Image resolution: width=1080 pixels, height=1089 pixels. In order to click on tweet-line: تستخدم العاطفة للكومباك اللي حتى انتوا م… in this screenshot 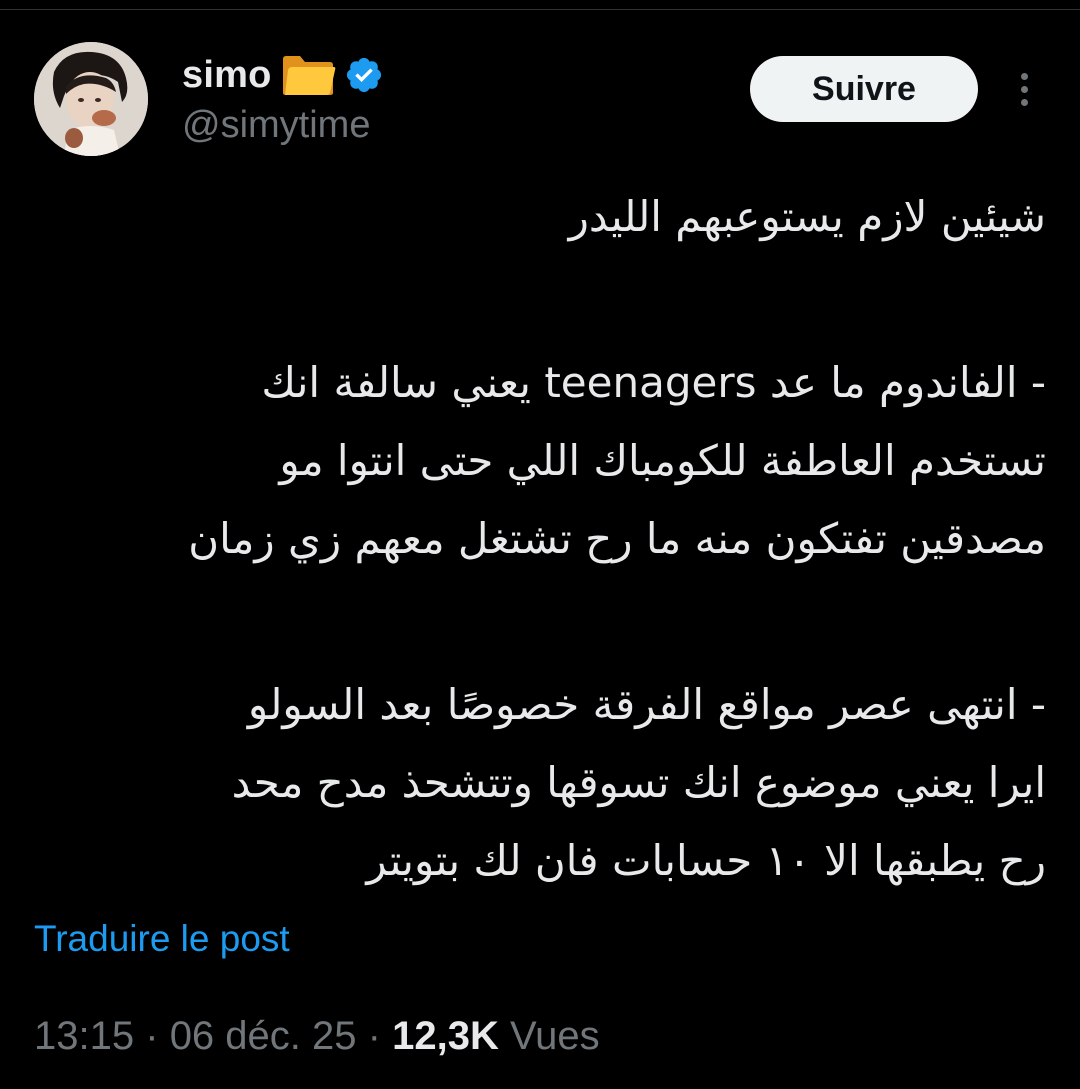, I will do `click(662, 460)`.